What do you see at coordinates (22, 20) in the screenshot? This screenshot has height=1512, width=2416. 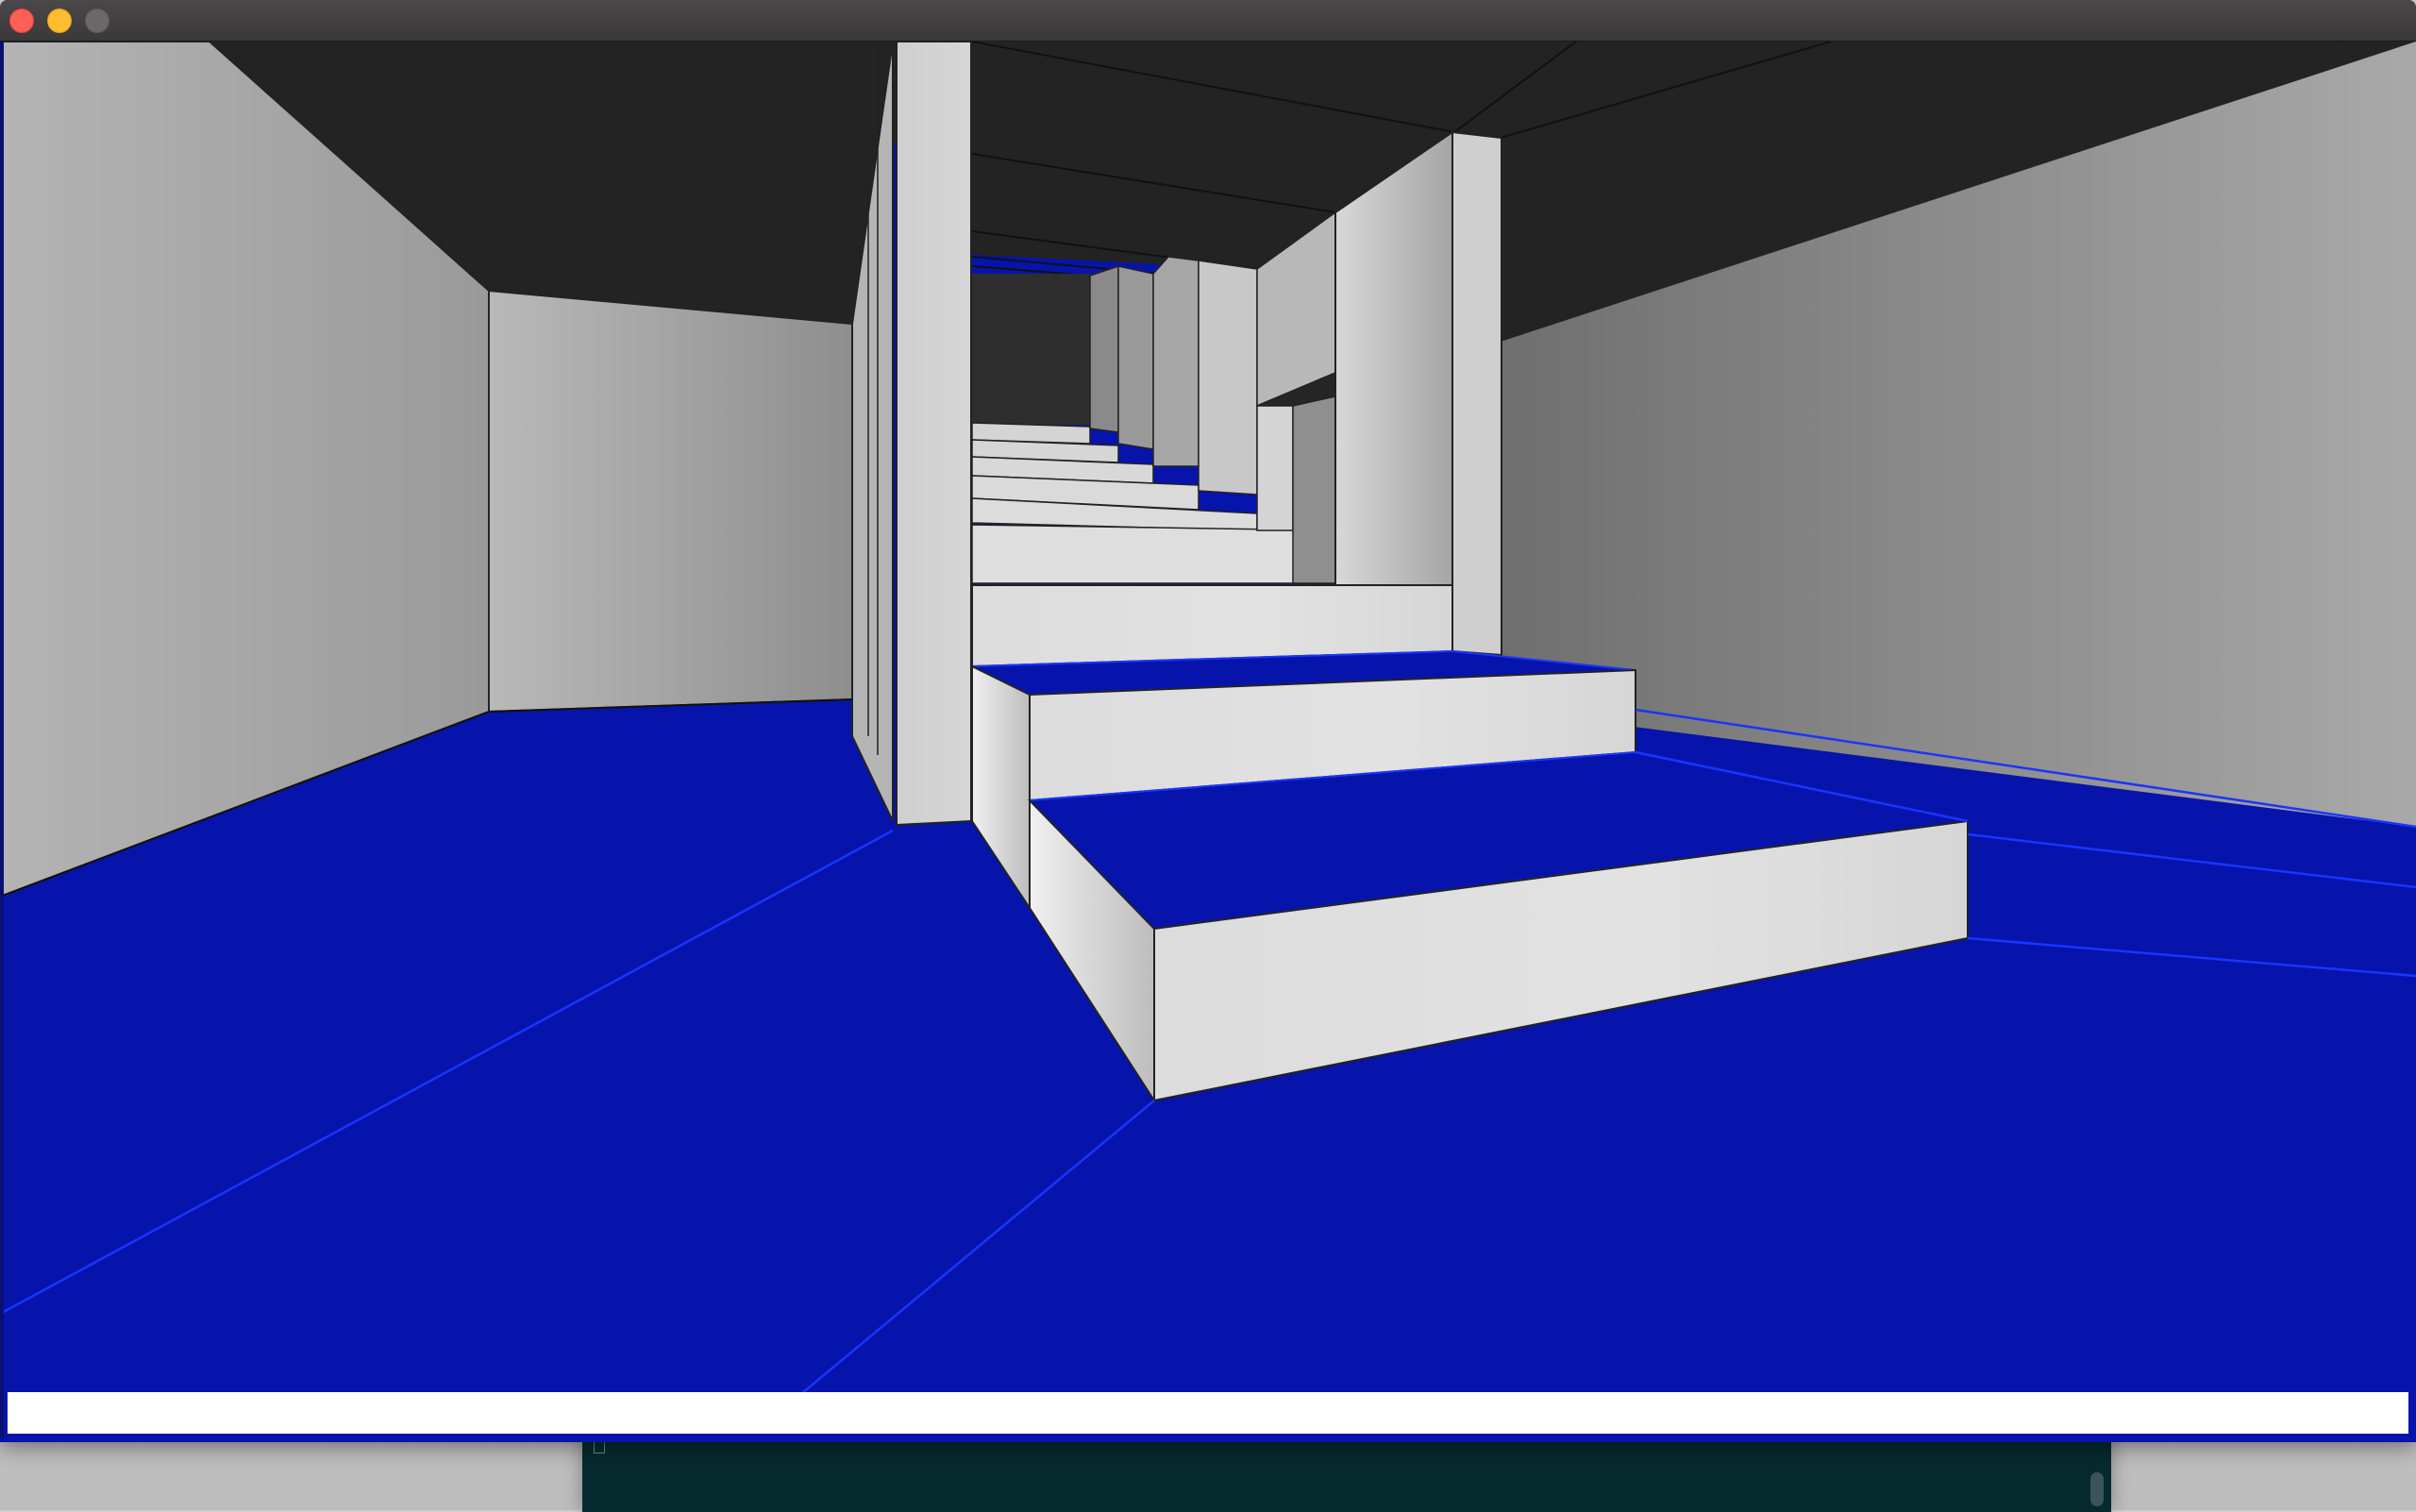 I see `close-button` at bounding box center [22, 20].